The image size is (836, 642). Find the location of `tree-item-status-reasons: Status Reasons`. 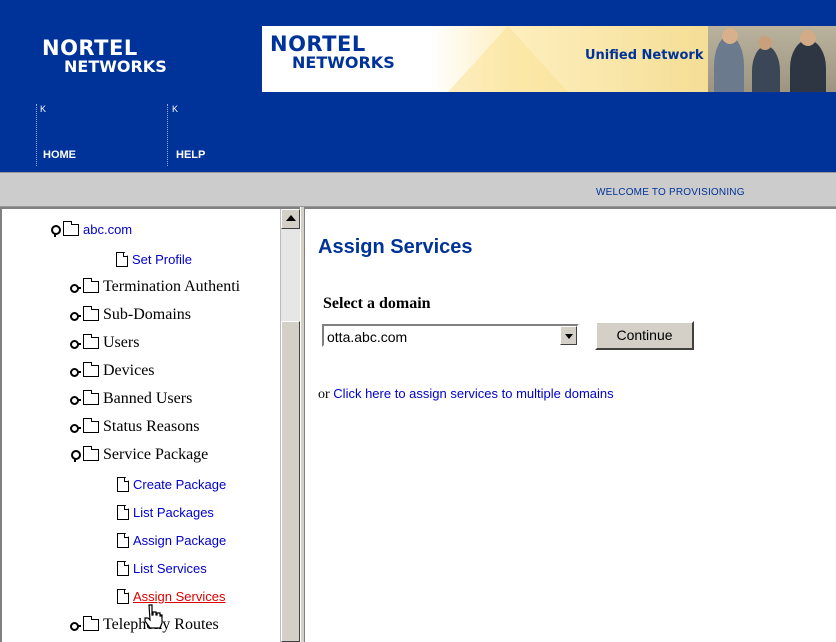

tree-item-status-reasons: Status Reasons is located at coordinates (134, 427).